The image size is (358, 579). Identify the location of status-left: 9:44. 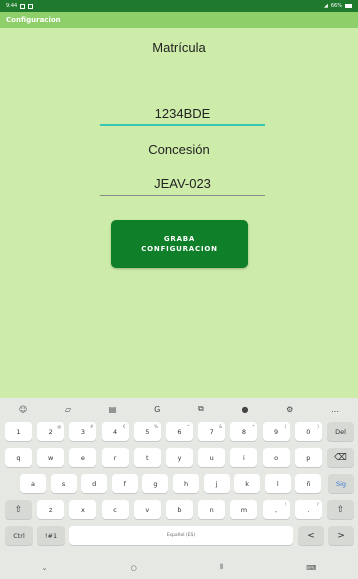
(20, 6).